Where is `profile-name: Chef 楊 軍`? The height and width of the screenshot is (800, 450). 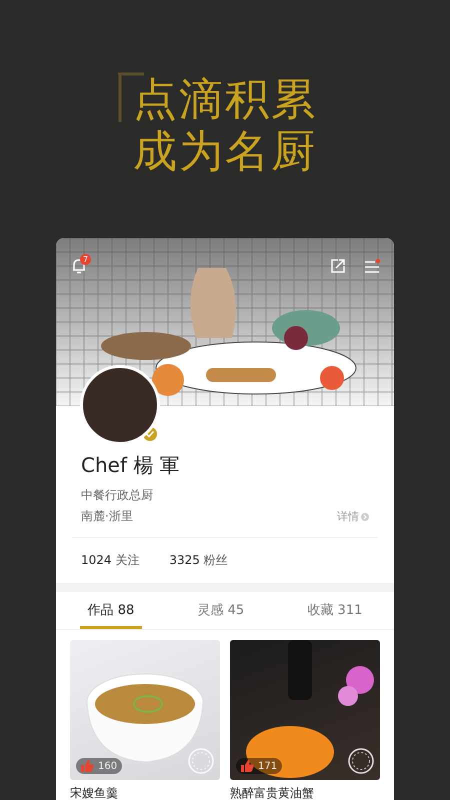
profile-name: Chef 楊 軍 is located at coordinates (131, 465).